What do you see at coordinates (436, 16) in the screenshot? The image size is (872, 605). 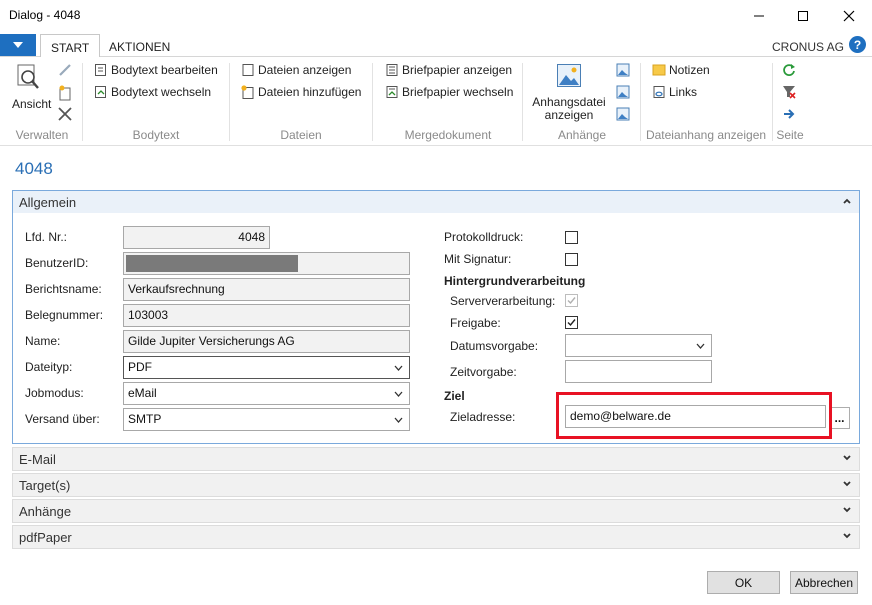 I see `title-bar: Dialog - 4048` at bounding box center [436, 16].